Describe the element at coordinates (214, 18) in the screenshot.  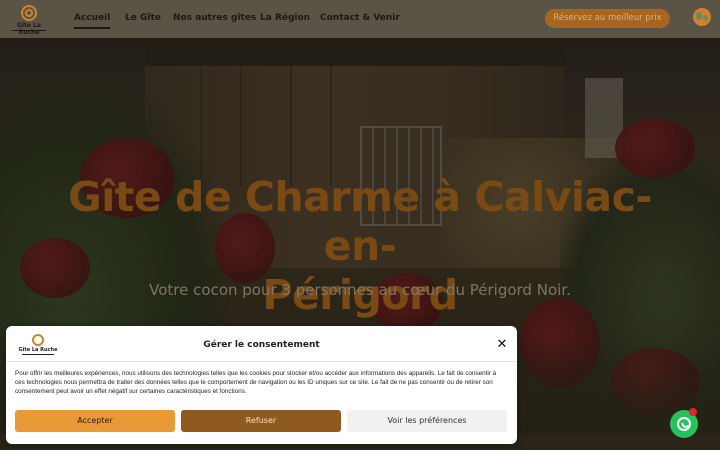
I see `nav-item-autres-gites: Nos autres gîtes` at that location.